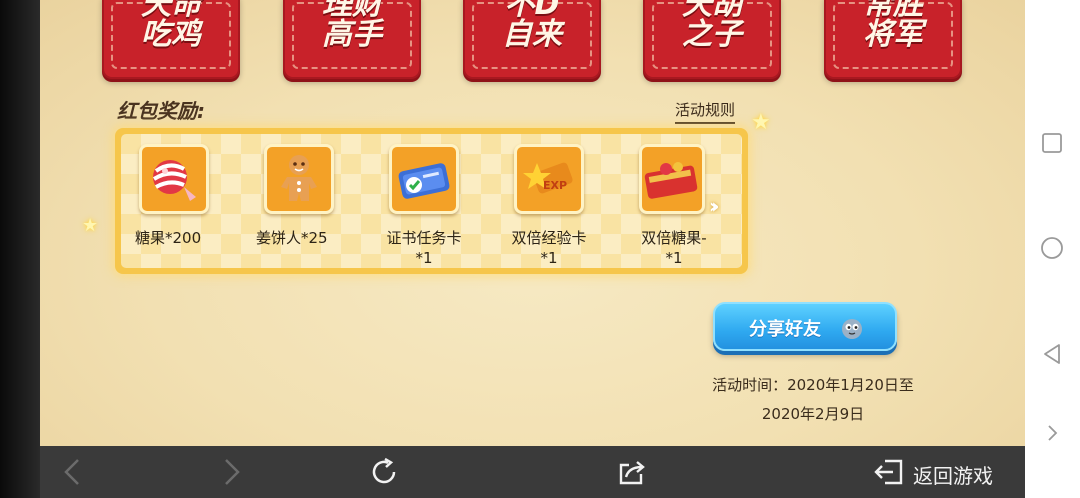 The width and height of the screenshot is (1080, 498). What do you see at coordinates (852, 329) in the screenshot?
I see `mascot-icon` at bounding box center [852, 329].